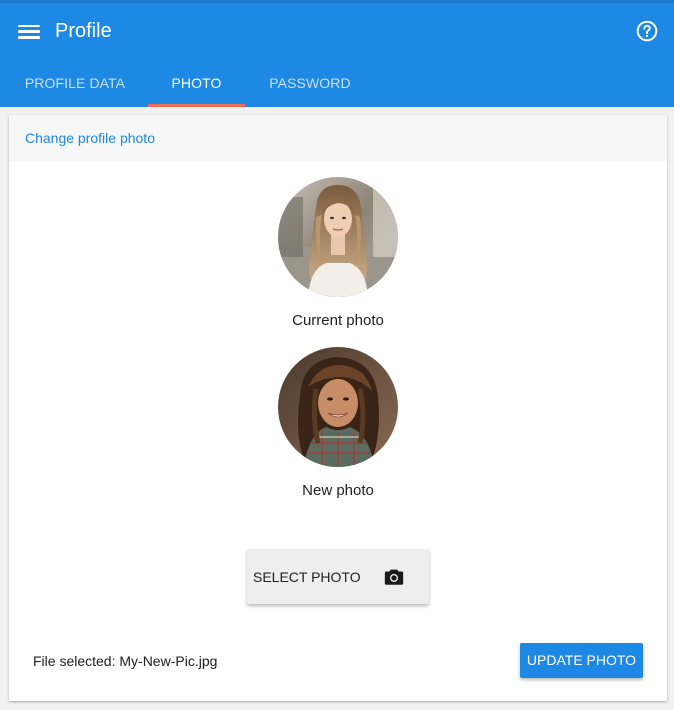 The width and height of the screenshot is (674, 710). Describe the element at coordinates (75, 83) in the screenshot. I see `tab-profile-data: PROFILE DATA` at that location.